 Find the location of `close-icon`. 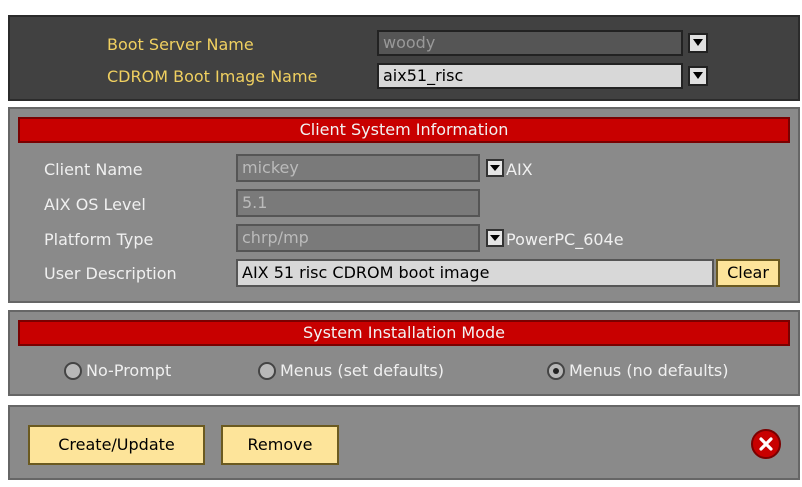

close-icon is located at coordinates (766, 444).